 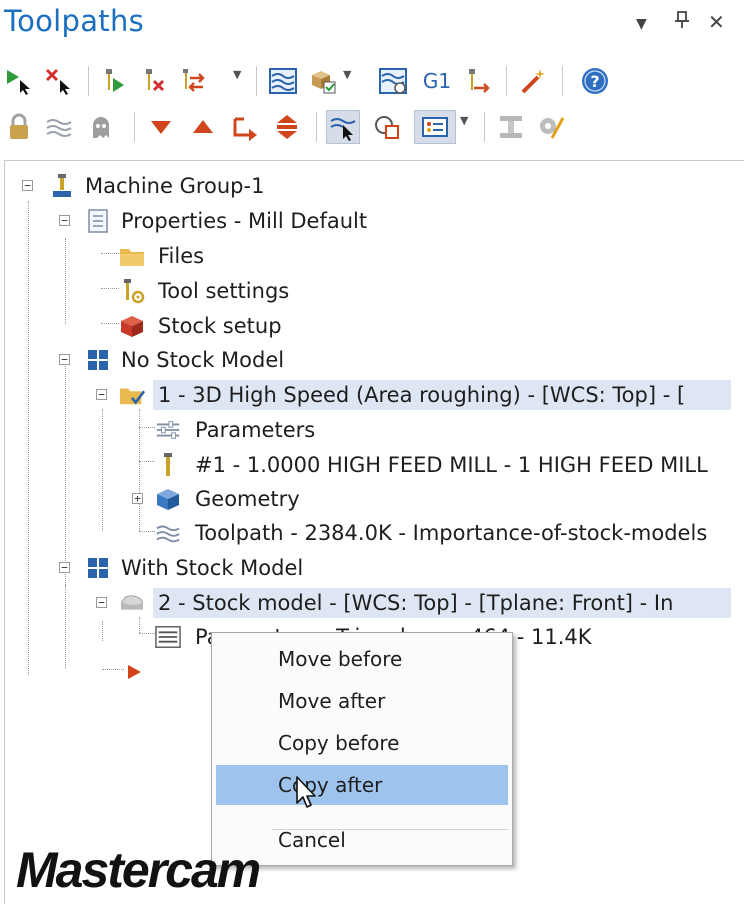 I want to click on tool-settings-label: Tool settings, so click(x=224, y=291).